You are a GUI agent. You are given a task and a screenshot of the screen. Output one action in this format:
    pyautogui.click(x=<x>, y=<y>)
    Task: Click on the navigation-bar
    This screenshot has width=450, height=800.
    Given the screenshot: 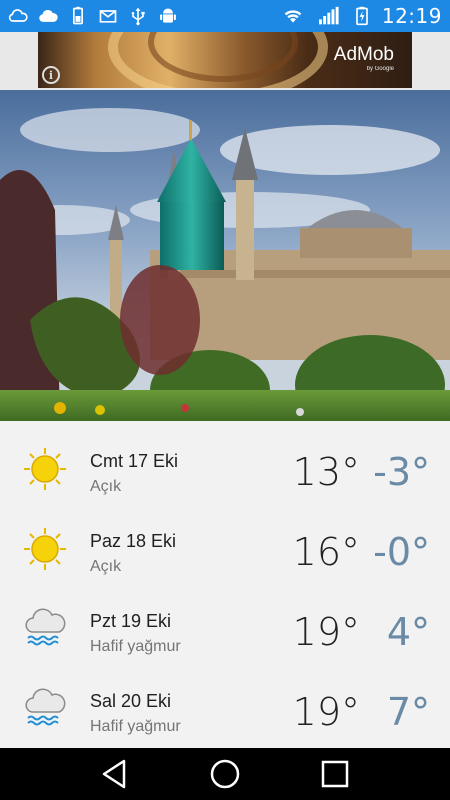 What is the action you would take?
    pyautogui.click(x=225, y=774)
    